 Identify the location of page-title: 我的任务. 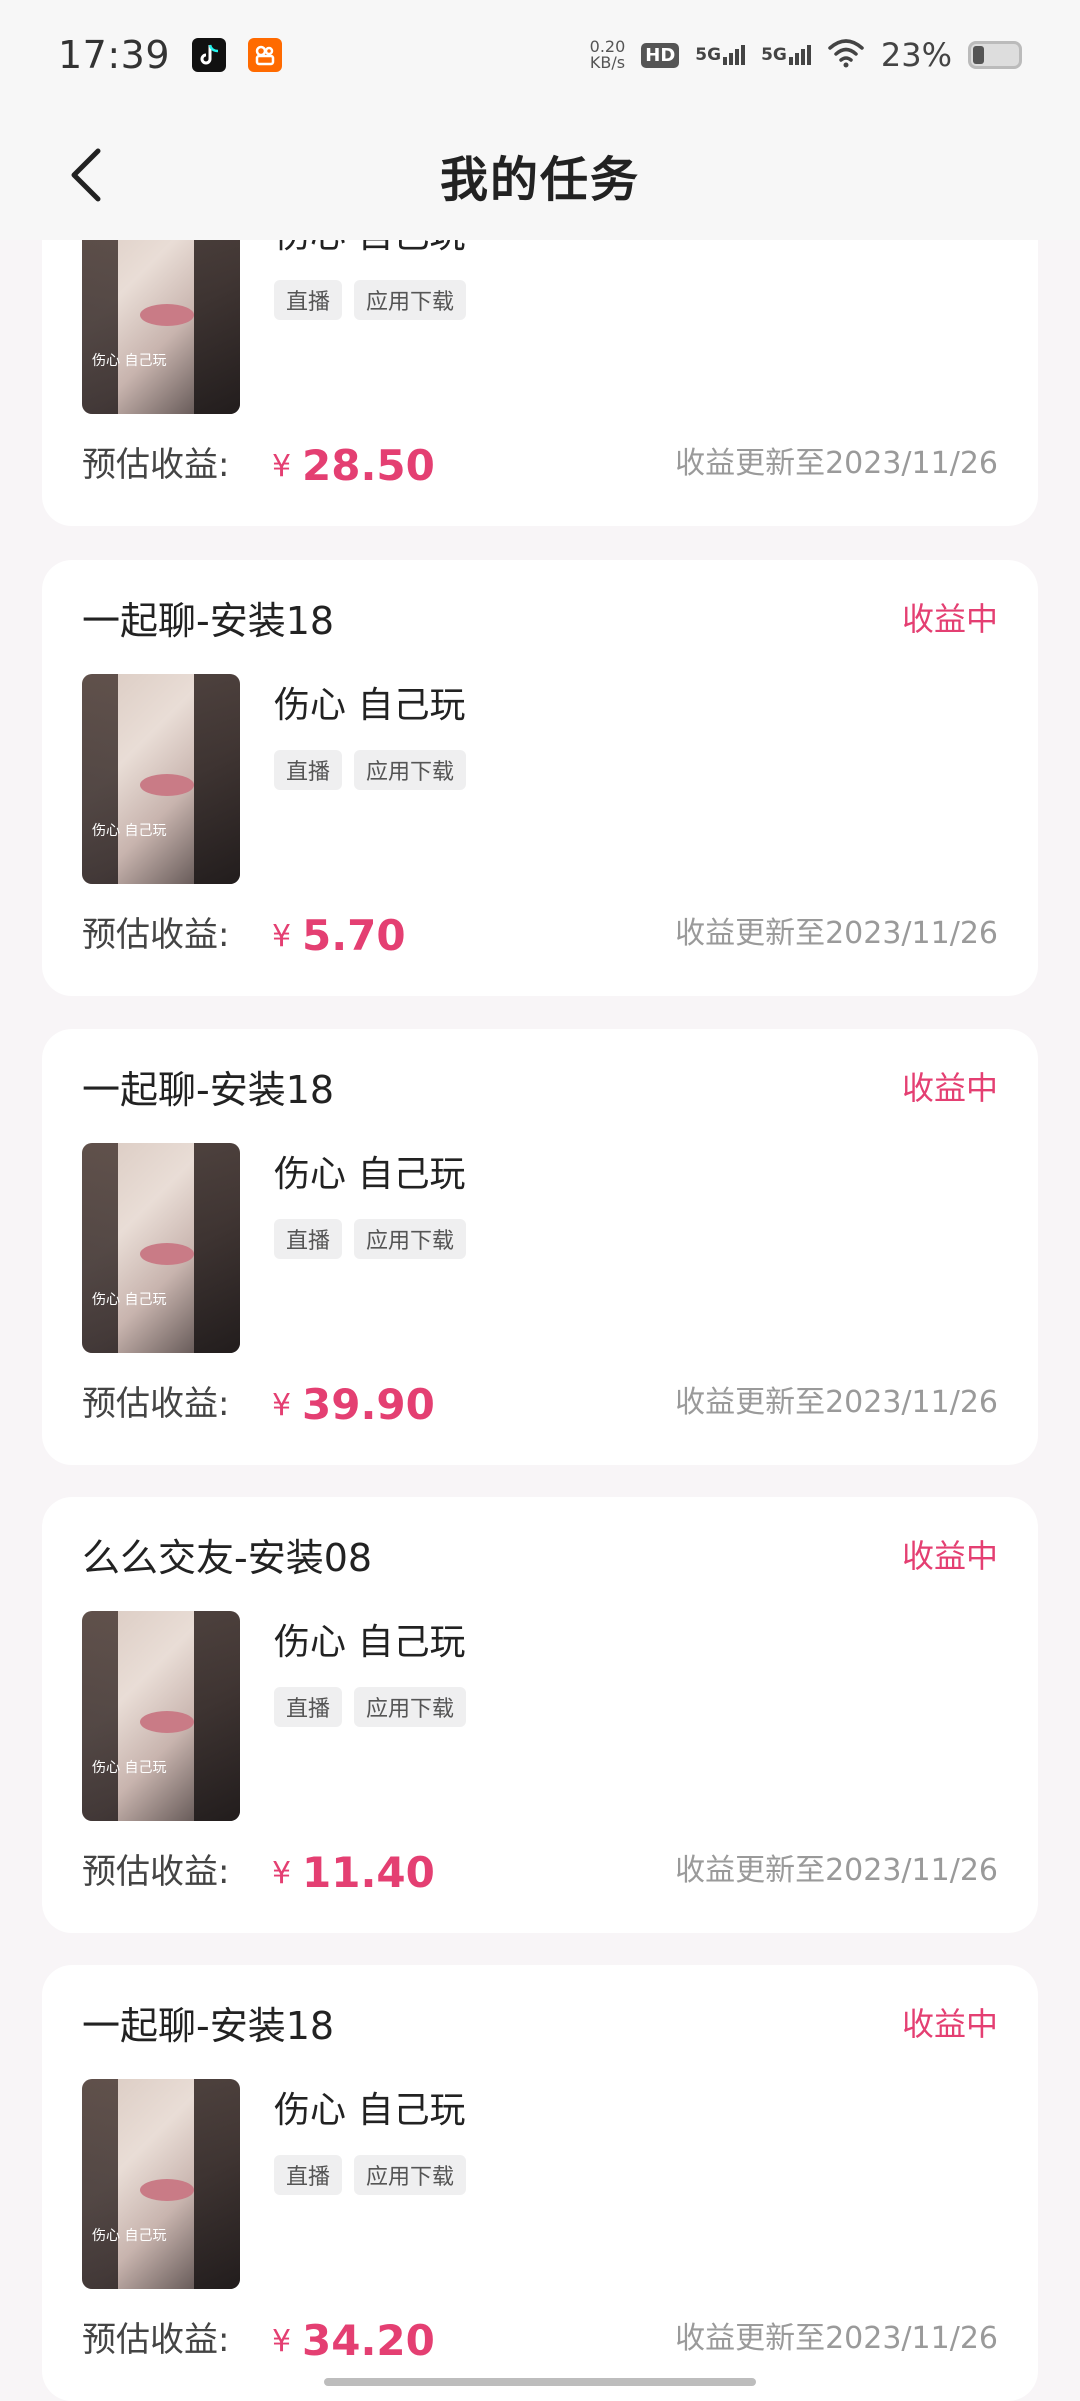
(540, 175).